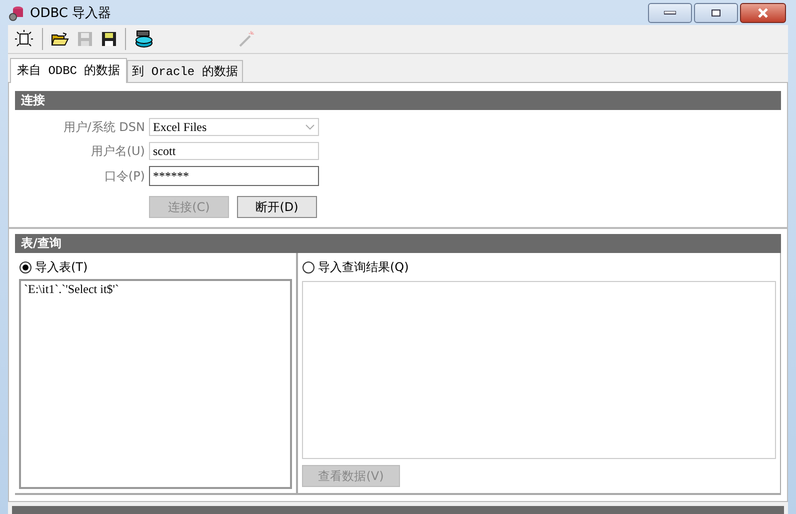 This screenshot has width=796, height=514. What do you see at coordinates (398, 243) in the screenshot?
I see `section-header: 表/查询` at bounding box center [398, 243].